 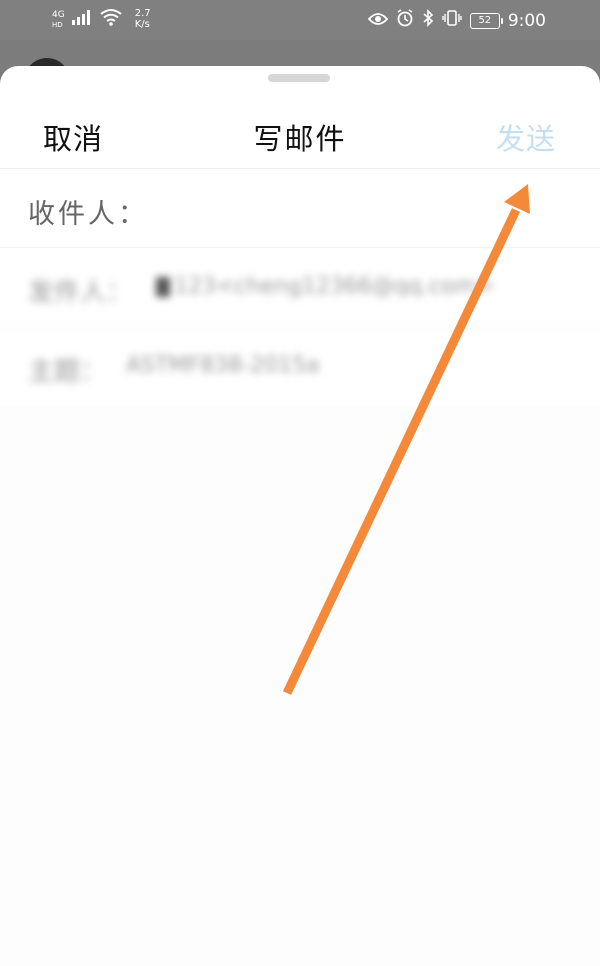 I want to click on speed-unit: K/s, so click(x=142, y=24).